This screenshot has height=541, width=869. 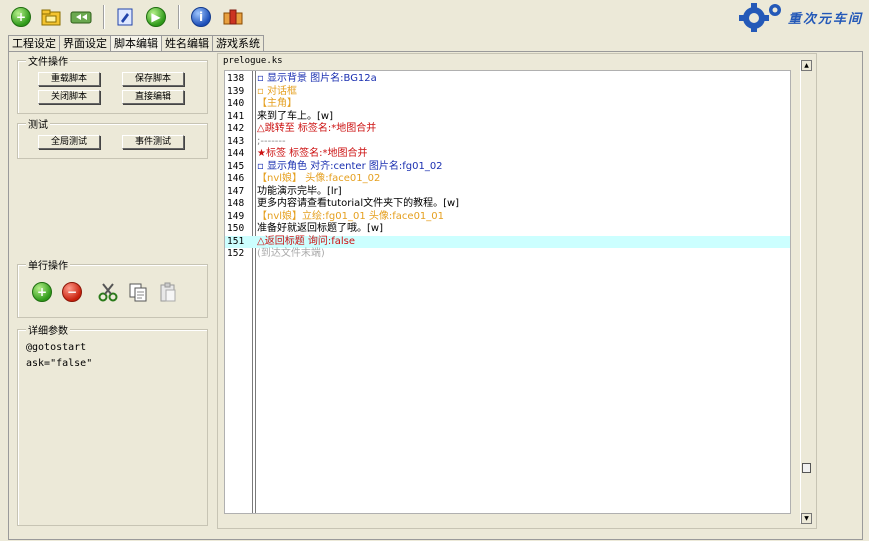 I want to click on direct-edit-button: 直接编辑, so click(x=153, y=97).